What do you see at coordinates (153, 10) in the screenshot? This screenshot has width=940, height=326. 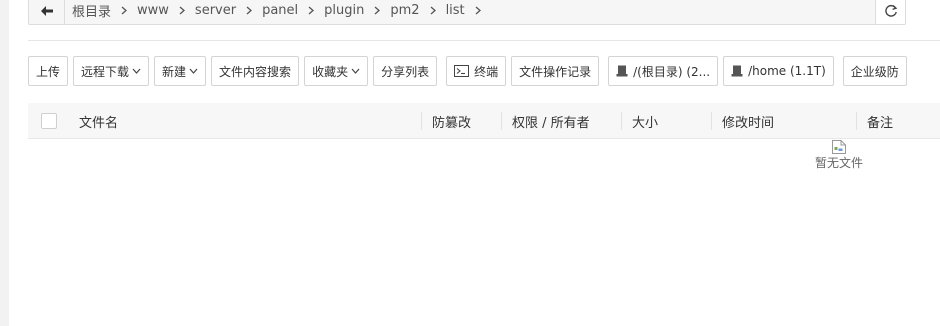 I see `crumb-www: www` at bounding box center [153, 10].